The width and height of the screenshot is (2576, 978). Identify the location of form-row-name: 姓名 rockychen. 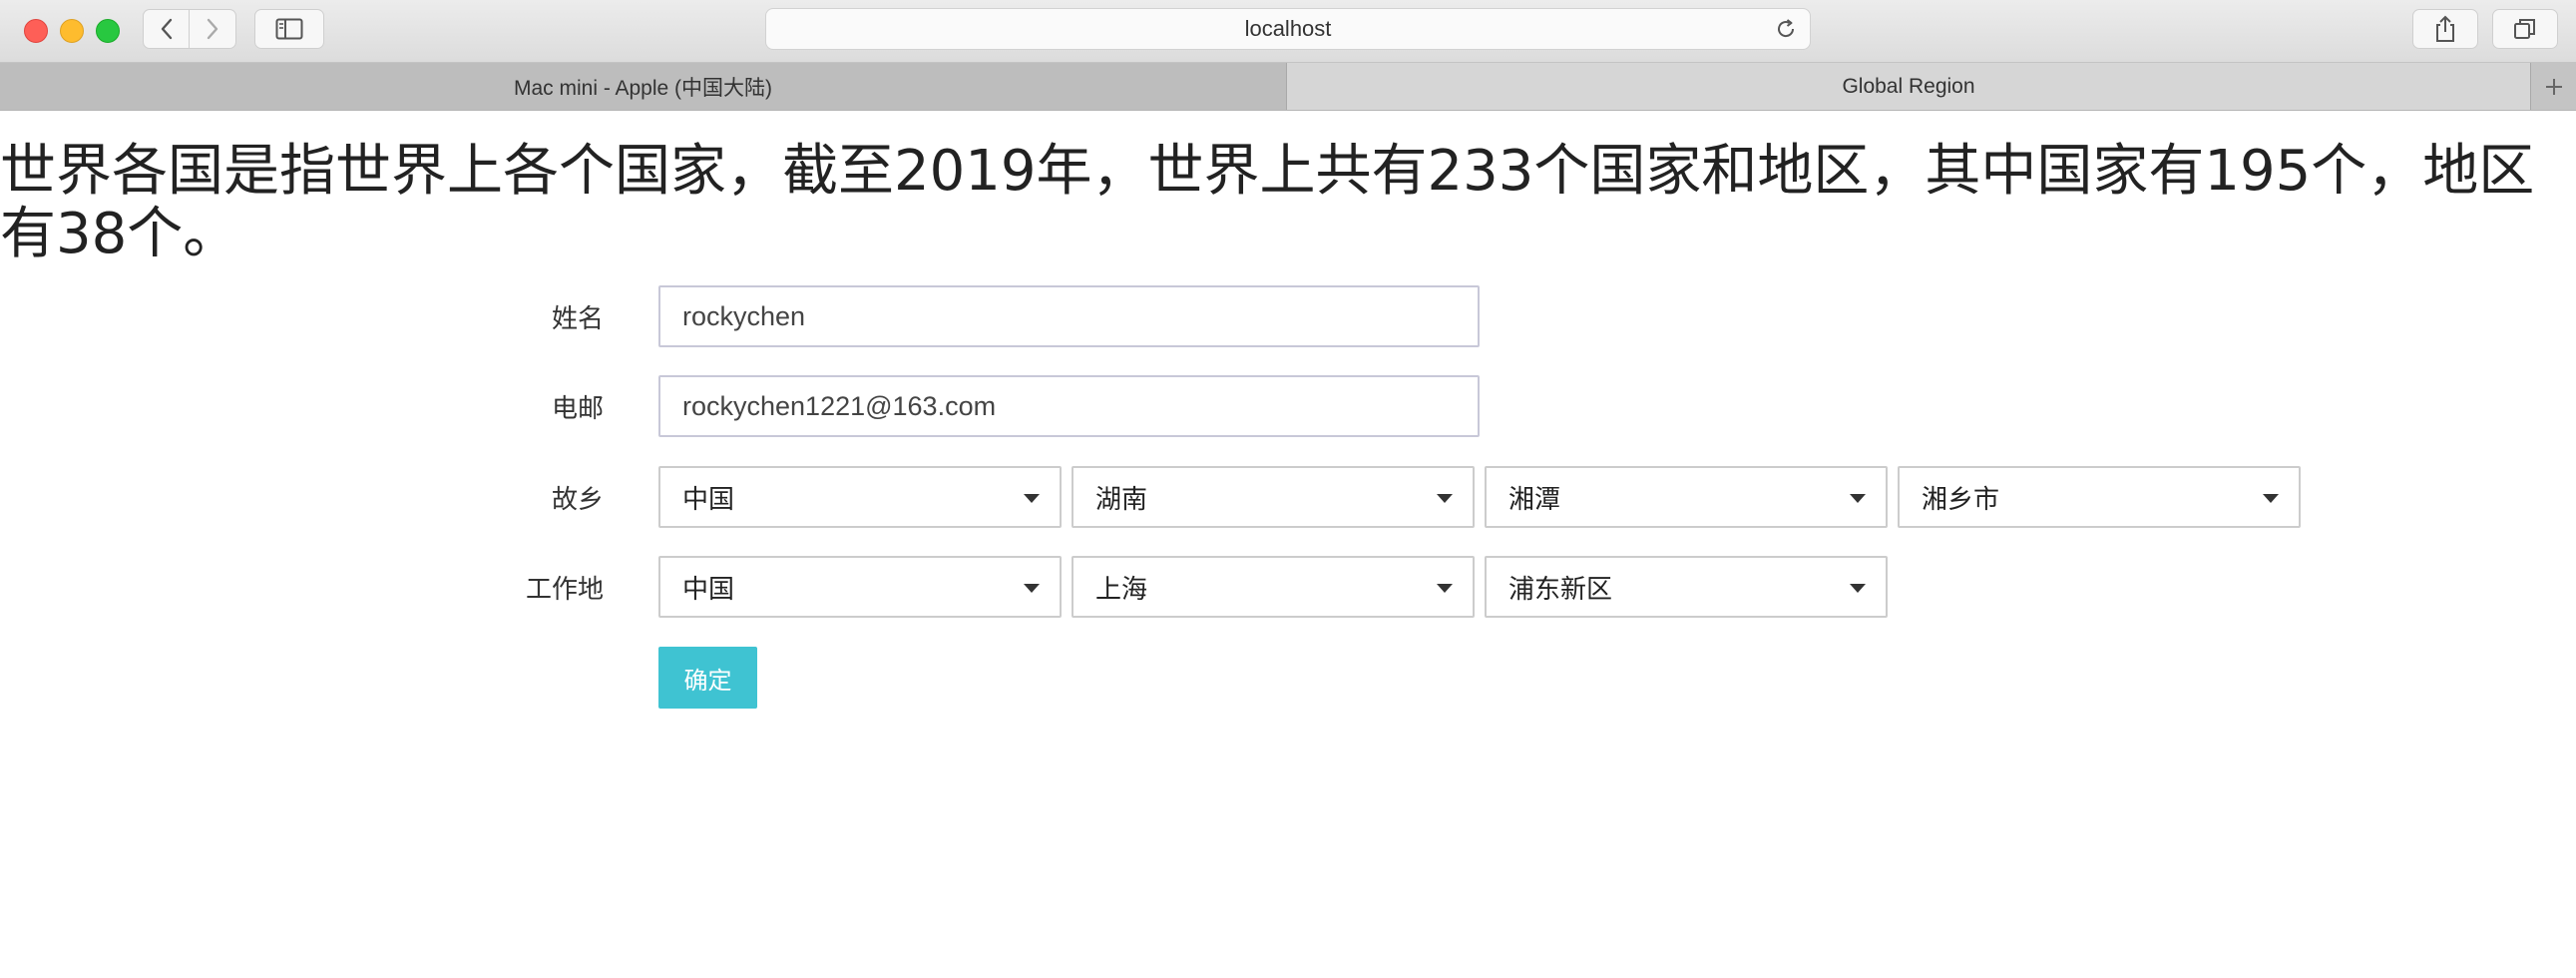
(1288, 316).